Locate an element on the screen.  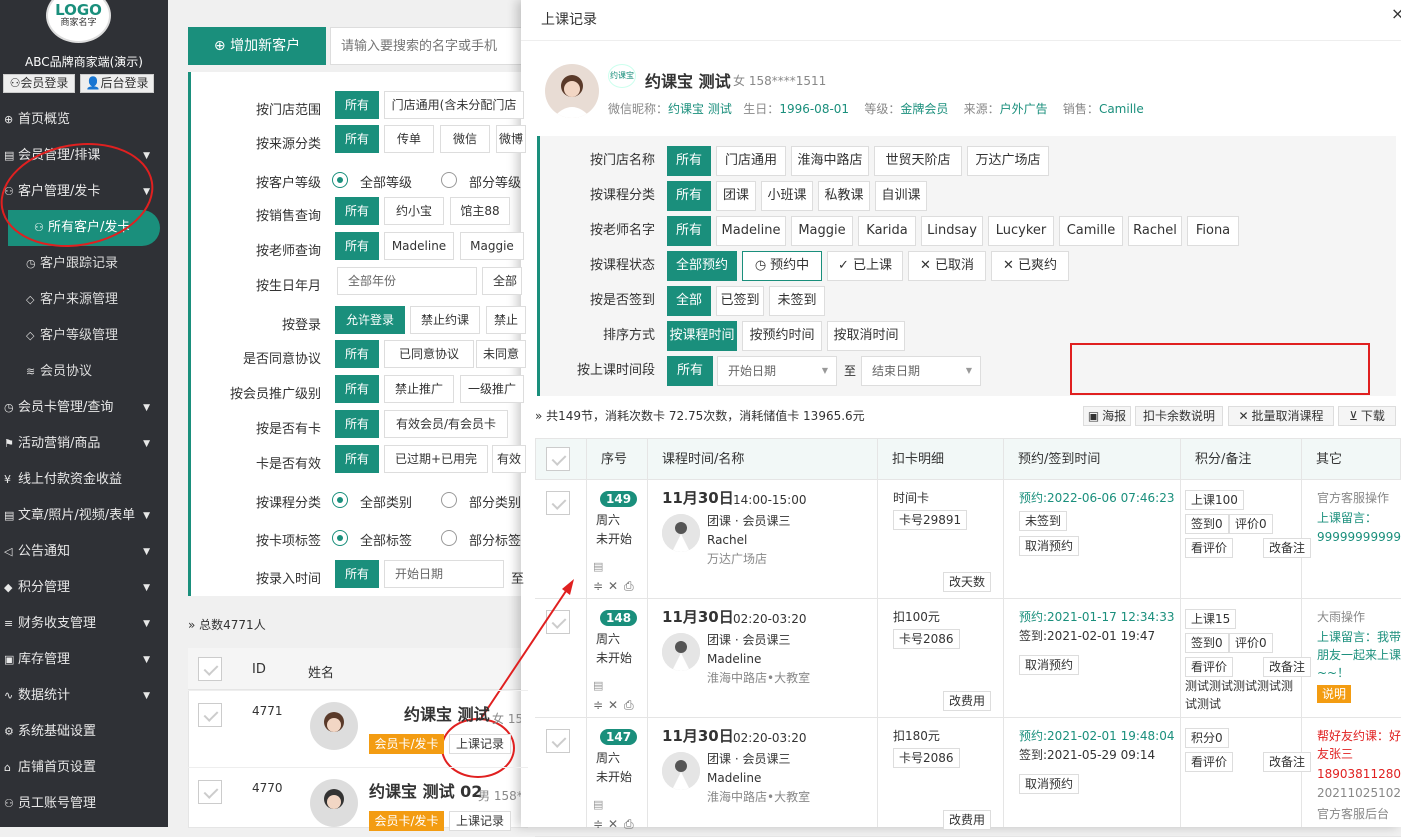
end-date-select: 结束日期 ▼ is located at coordinates (921, 371).